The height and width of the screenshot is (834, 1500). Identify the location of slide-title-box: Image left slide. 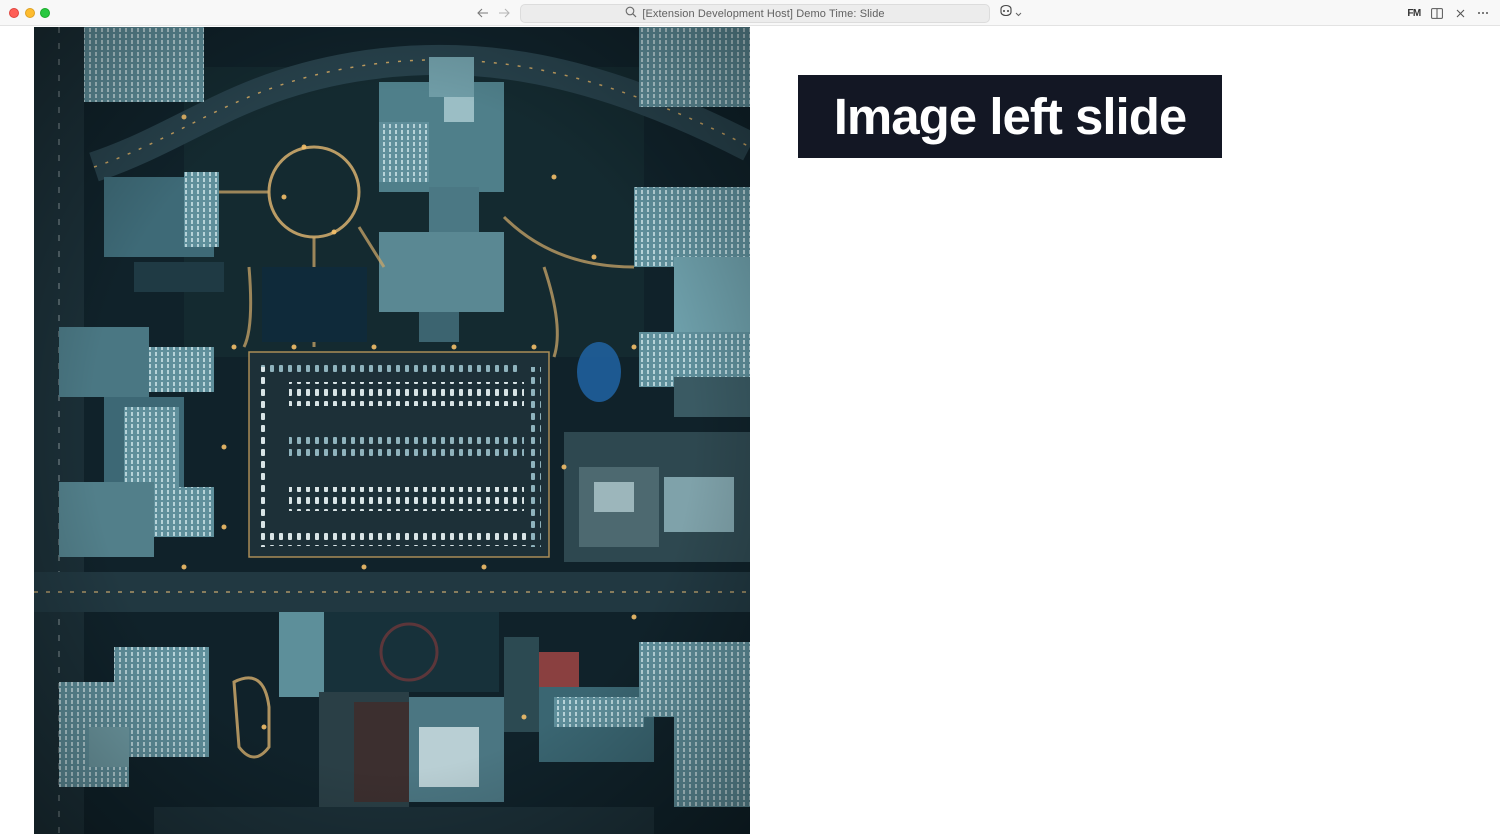
(1010, 116).